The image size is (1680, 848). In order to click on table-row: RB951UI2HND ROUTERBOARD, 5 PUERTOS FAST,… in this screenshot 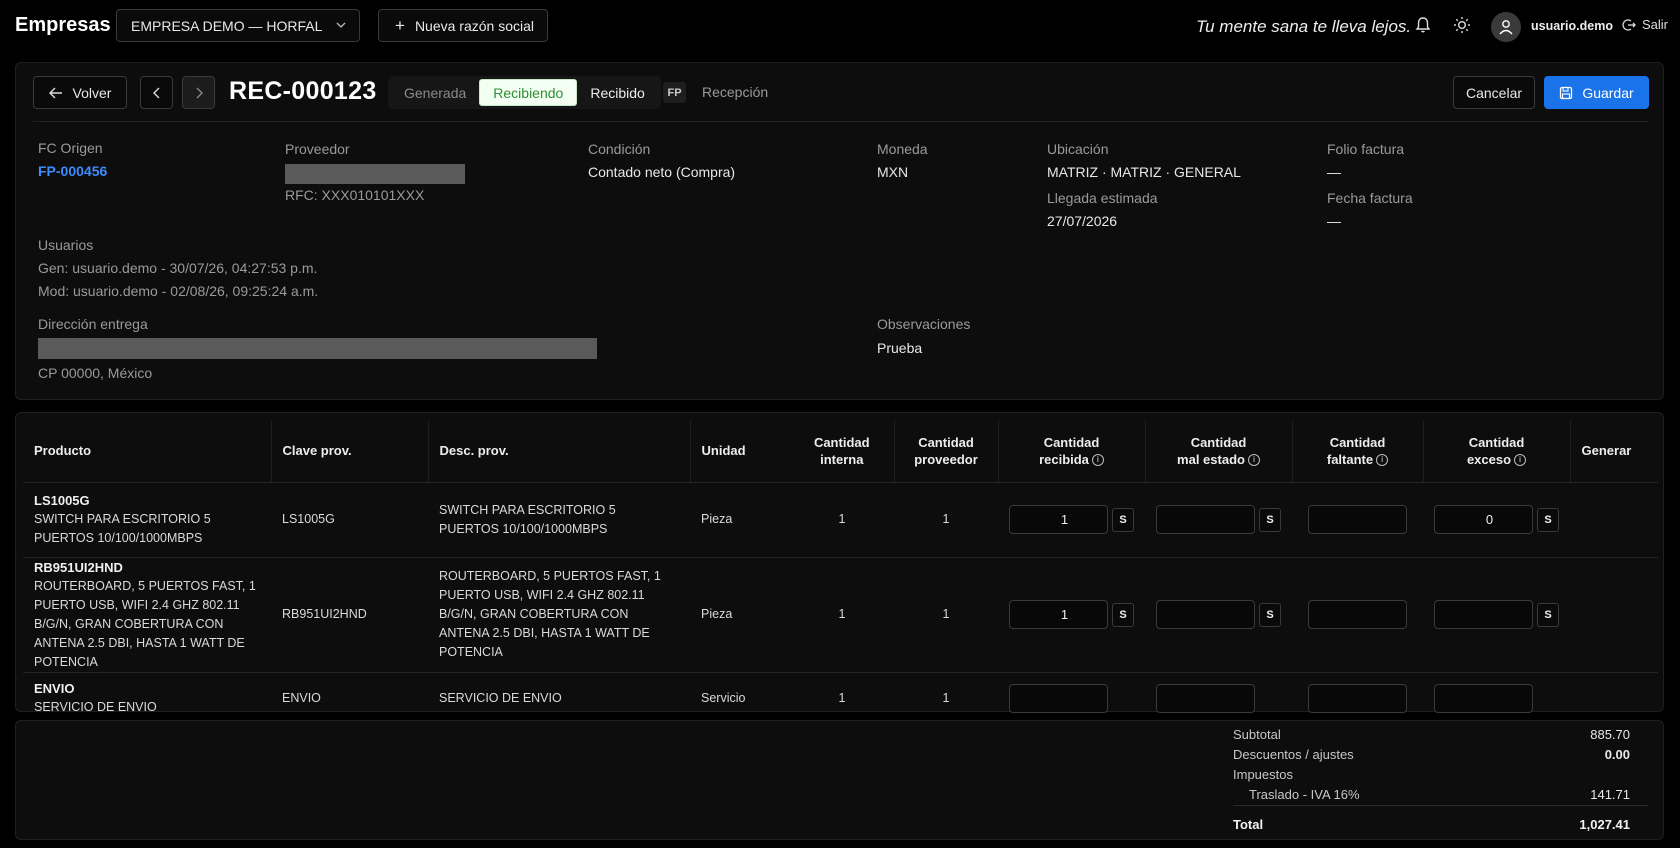, I will do `click(840, 615)`.